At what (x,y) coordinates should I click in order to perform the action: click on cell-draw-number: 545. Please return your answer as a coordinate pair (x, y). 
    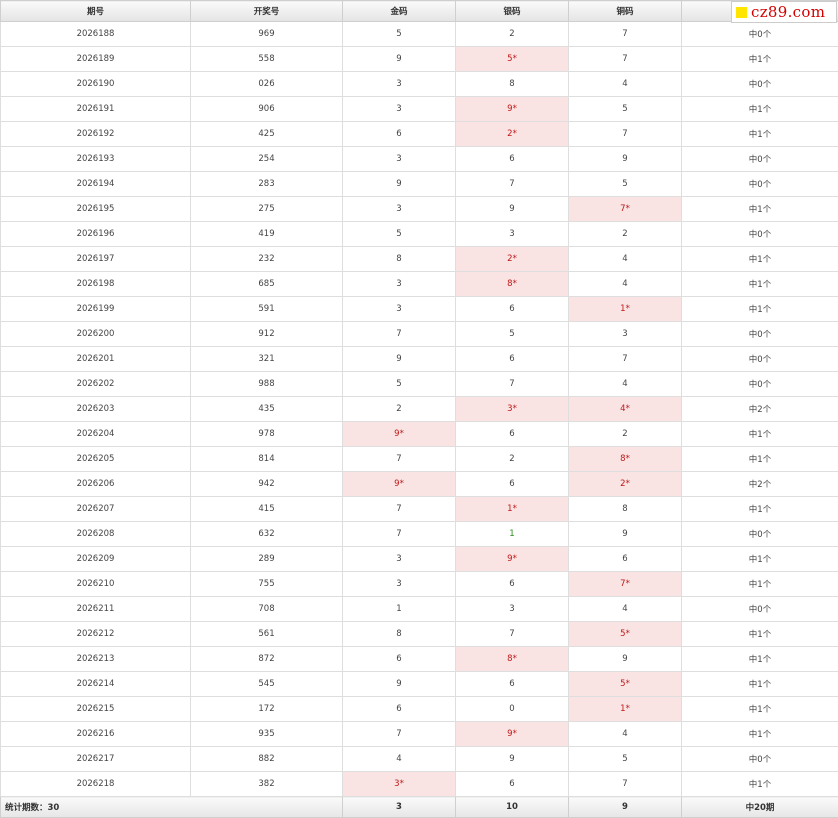
    Looking at the image, I should click on (267, 684).